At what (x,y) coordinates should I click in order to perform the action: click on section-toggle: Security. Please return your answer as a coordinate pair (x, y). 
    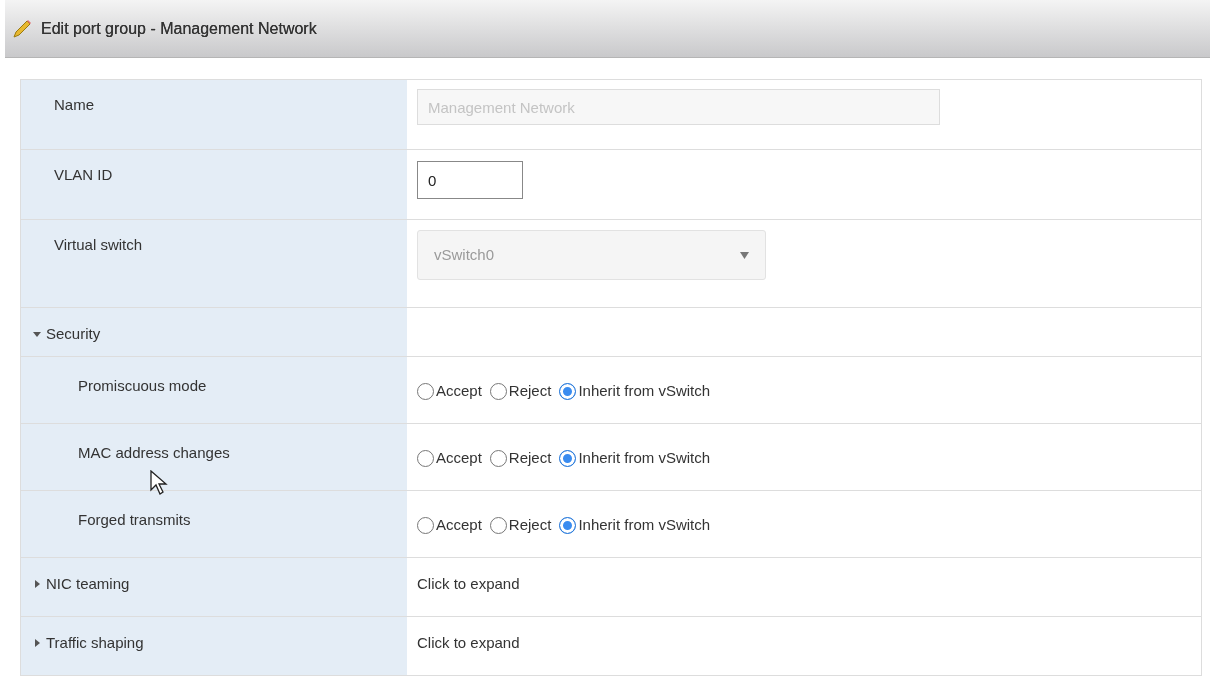
    Looking at the image, I should click on (73, 334).